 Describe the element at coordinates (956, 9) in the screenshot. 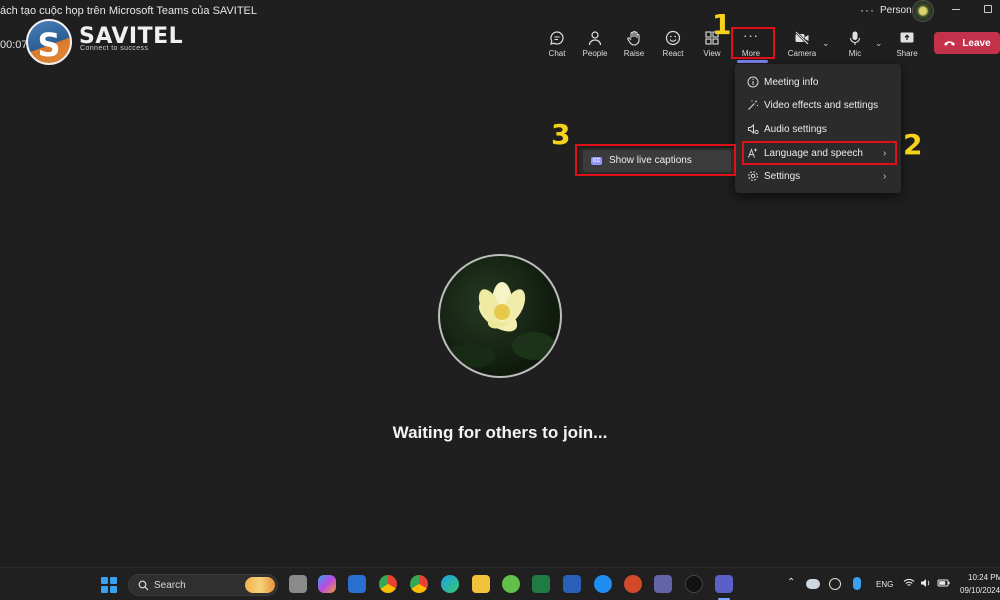

I see `minimize-button` at that location.